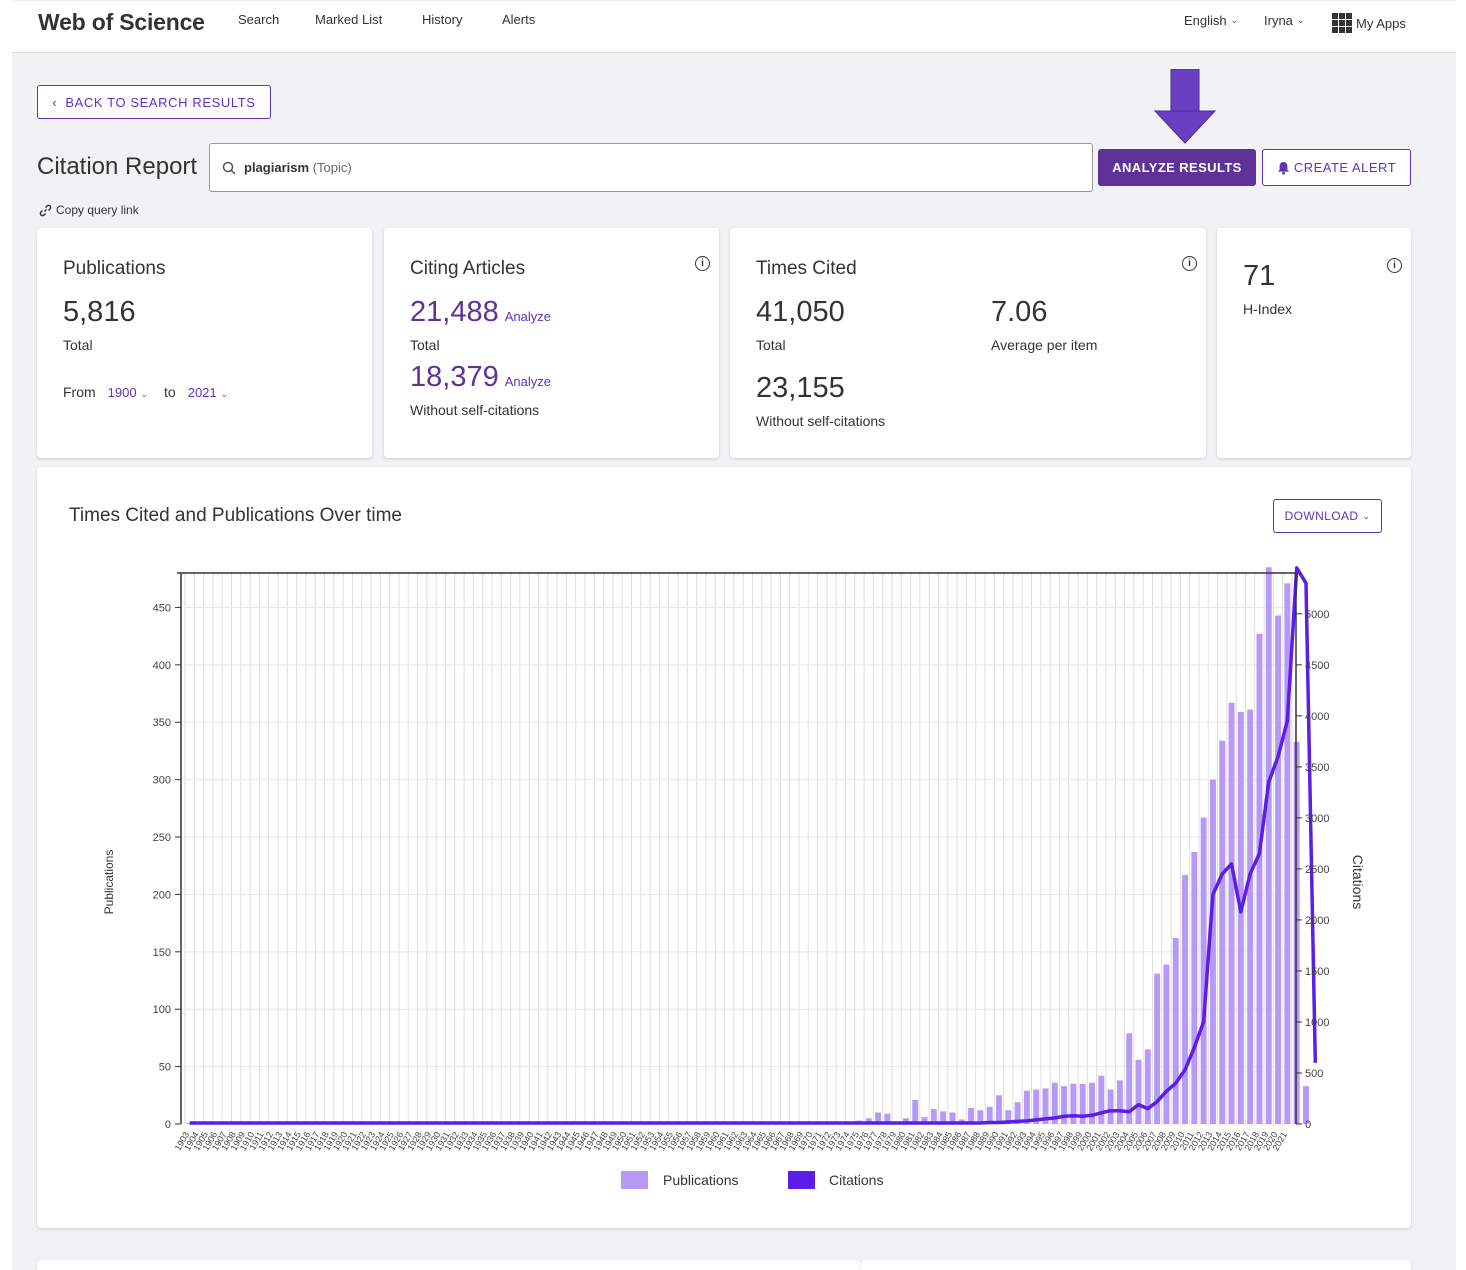  I want to click on brand-logo: Web of Science, so click(121, 22).